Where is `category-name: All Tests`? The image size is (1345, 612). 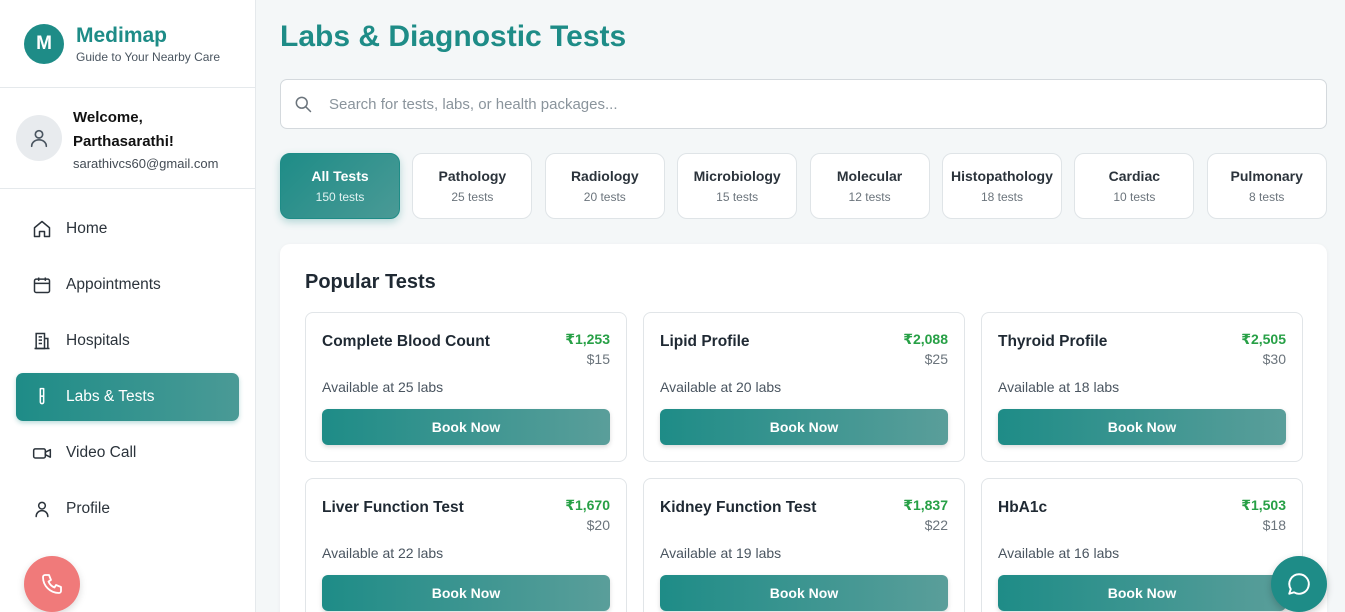 category-name: All Tests is located at coordinates (340, 176).